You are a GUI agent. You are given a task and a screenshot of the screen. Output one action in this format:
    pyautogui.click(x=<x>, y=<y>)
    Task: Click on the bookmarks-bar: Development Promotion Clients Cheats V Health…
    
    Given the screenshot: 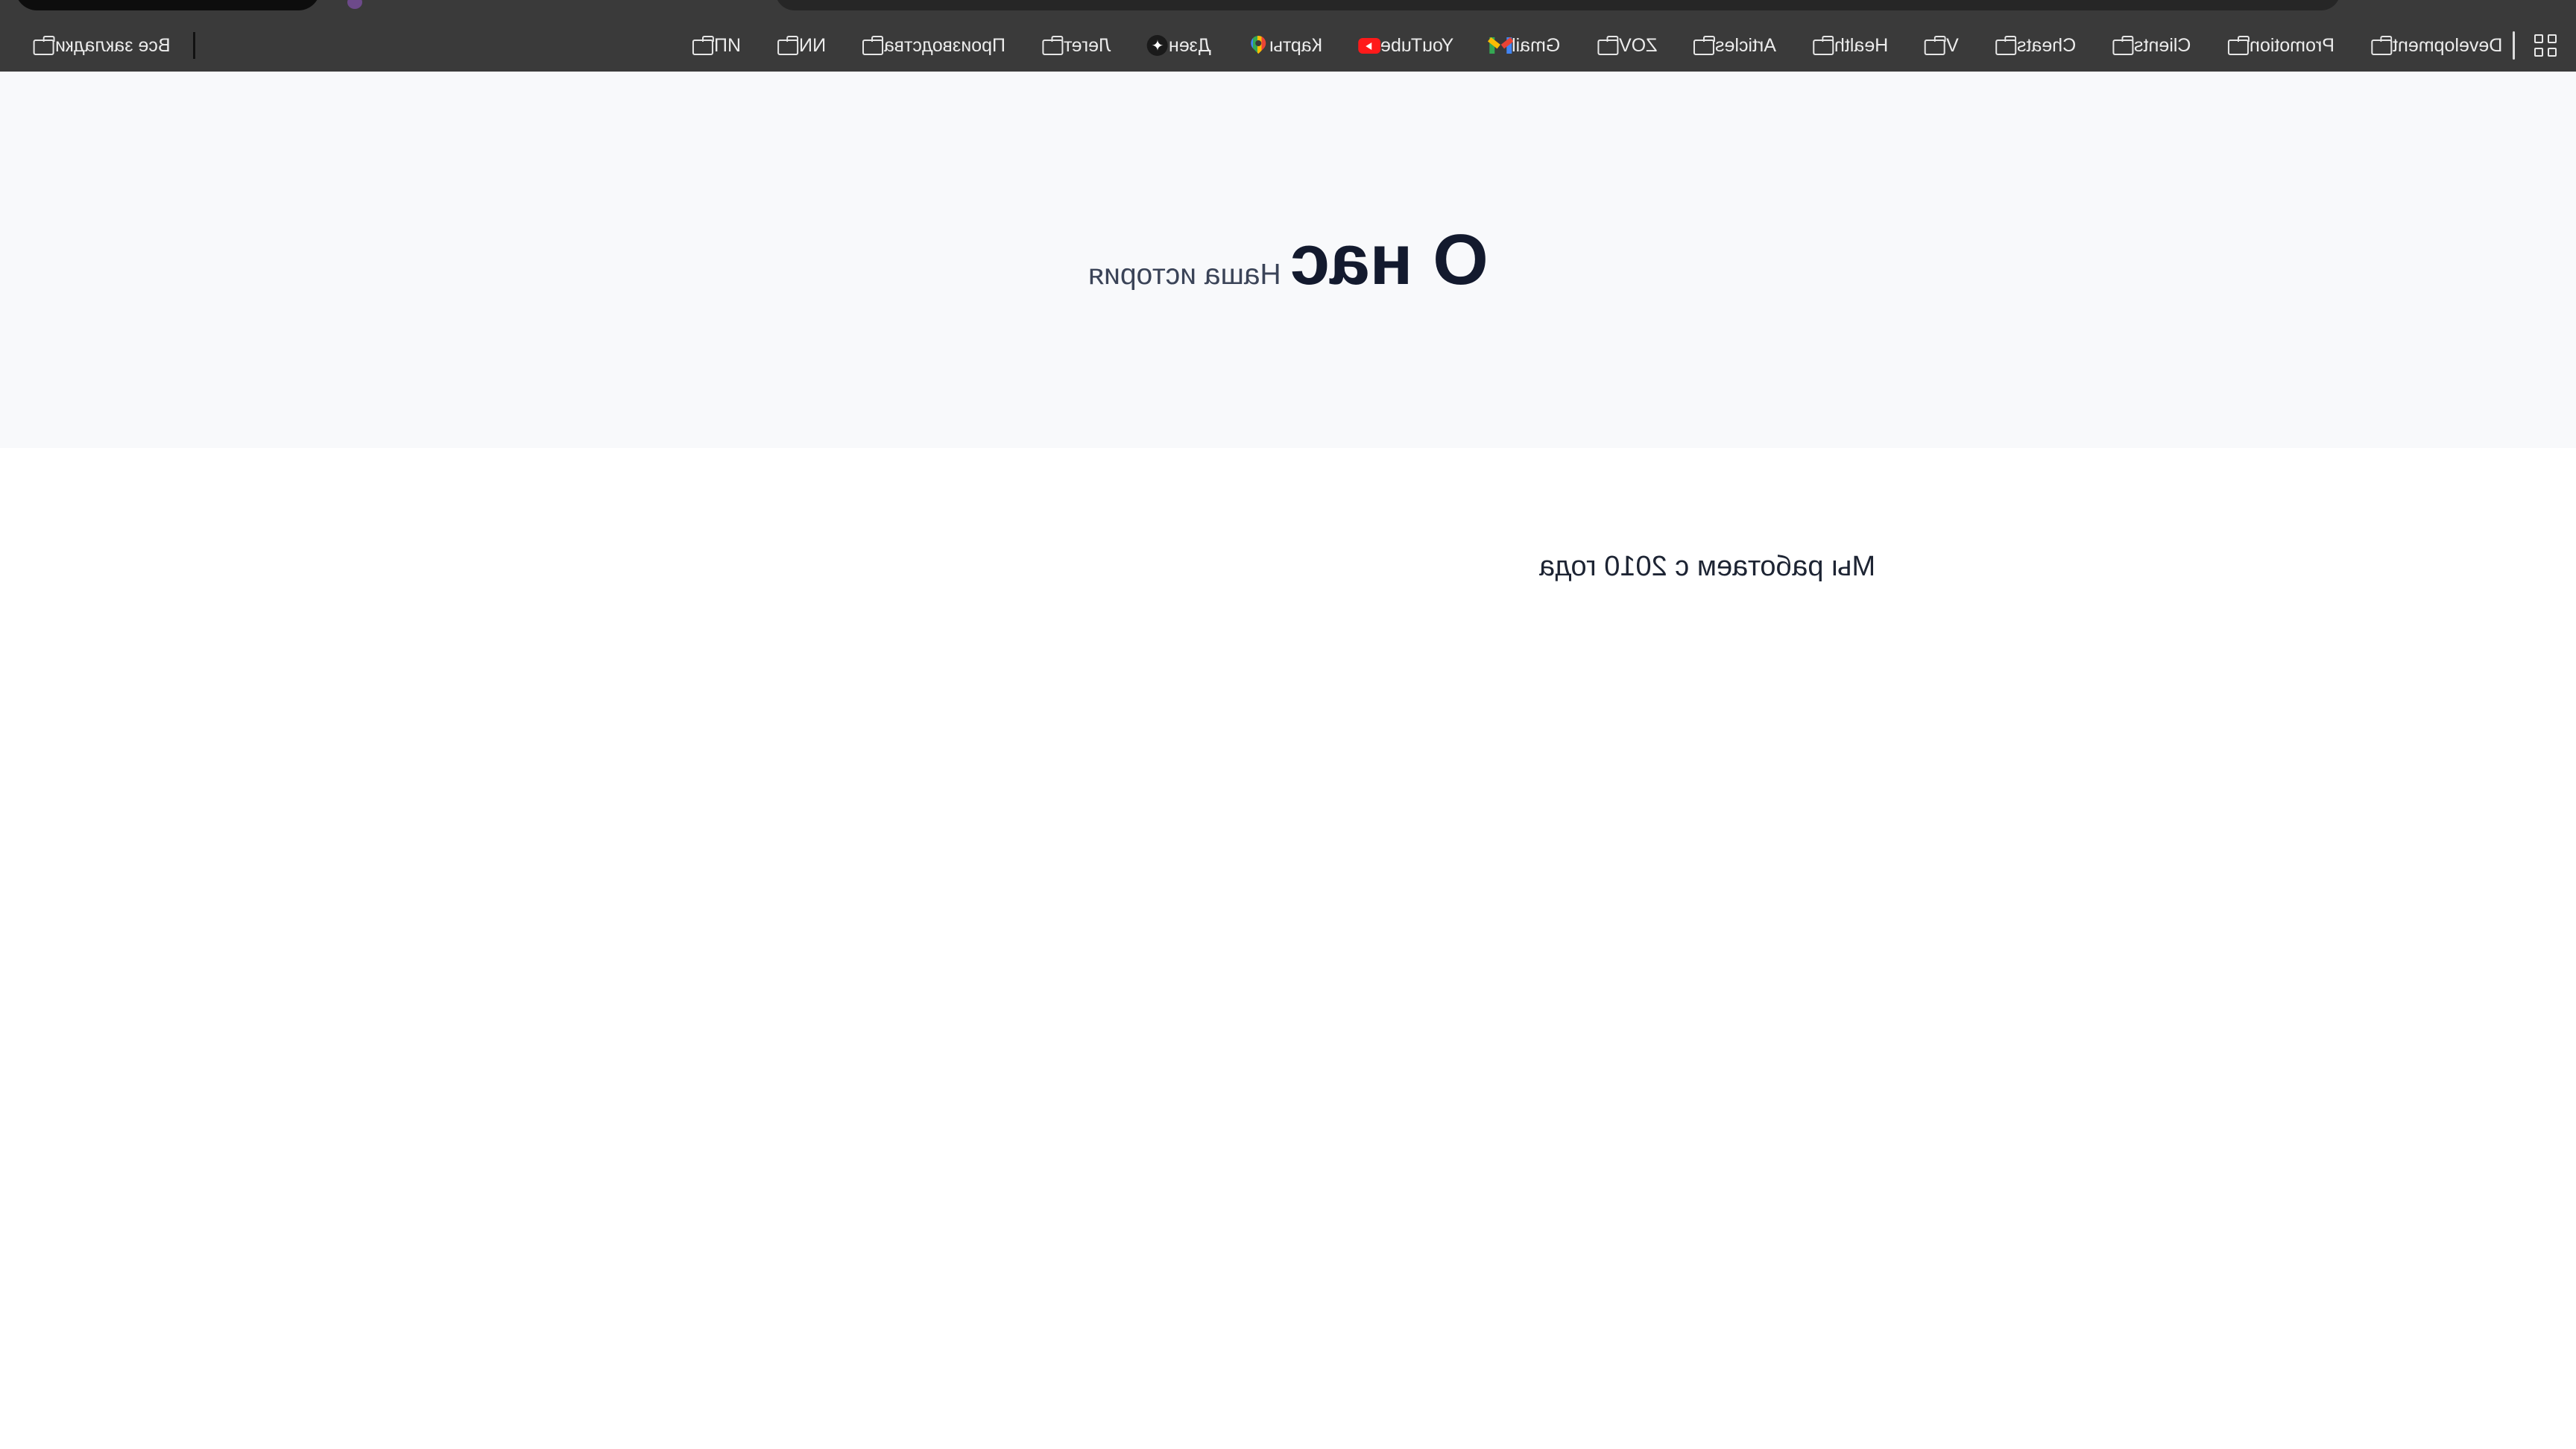 What is the action you would take?
    pyautogui.click(x=1288, y=45)
    